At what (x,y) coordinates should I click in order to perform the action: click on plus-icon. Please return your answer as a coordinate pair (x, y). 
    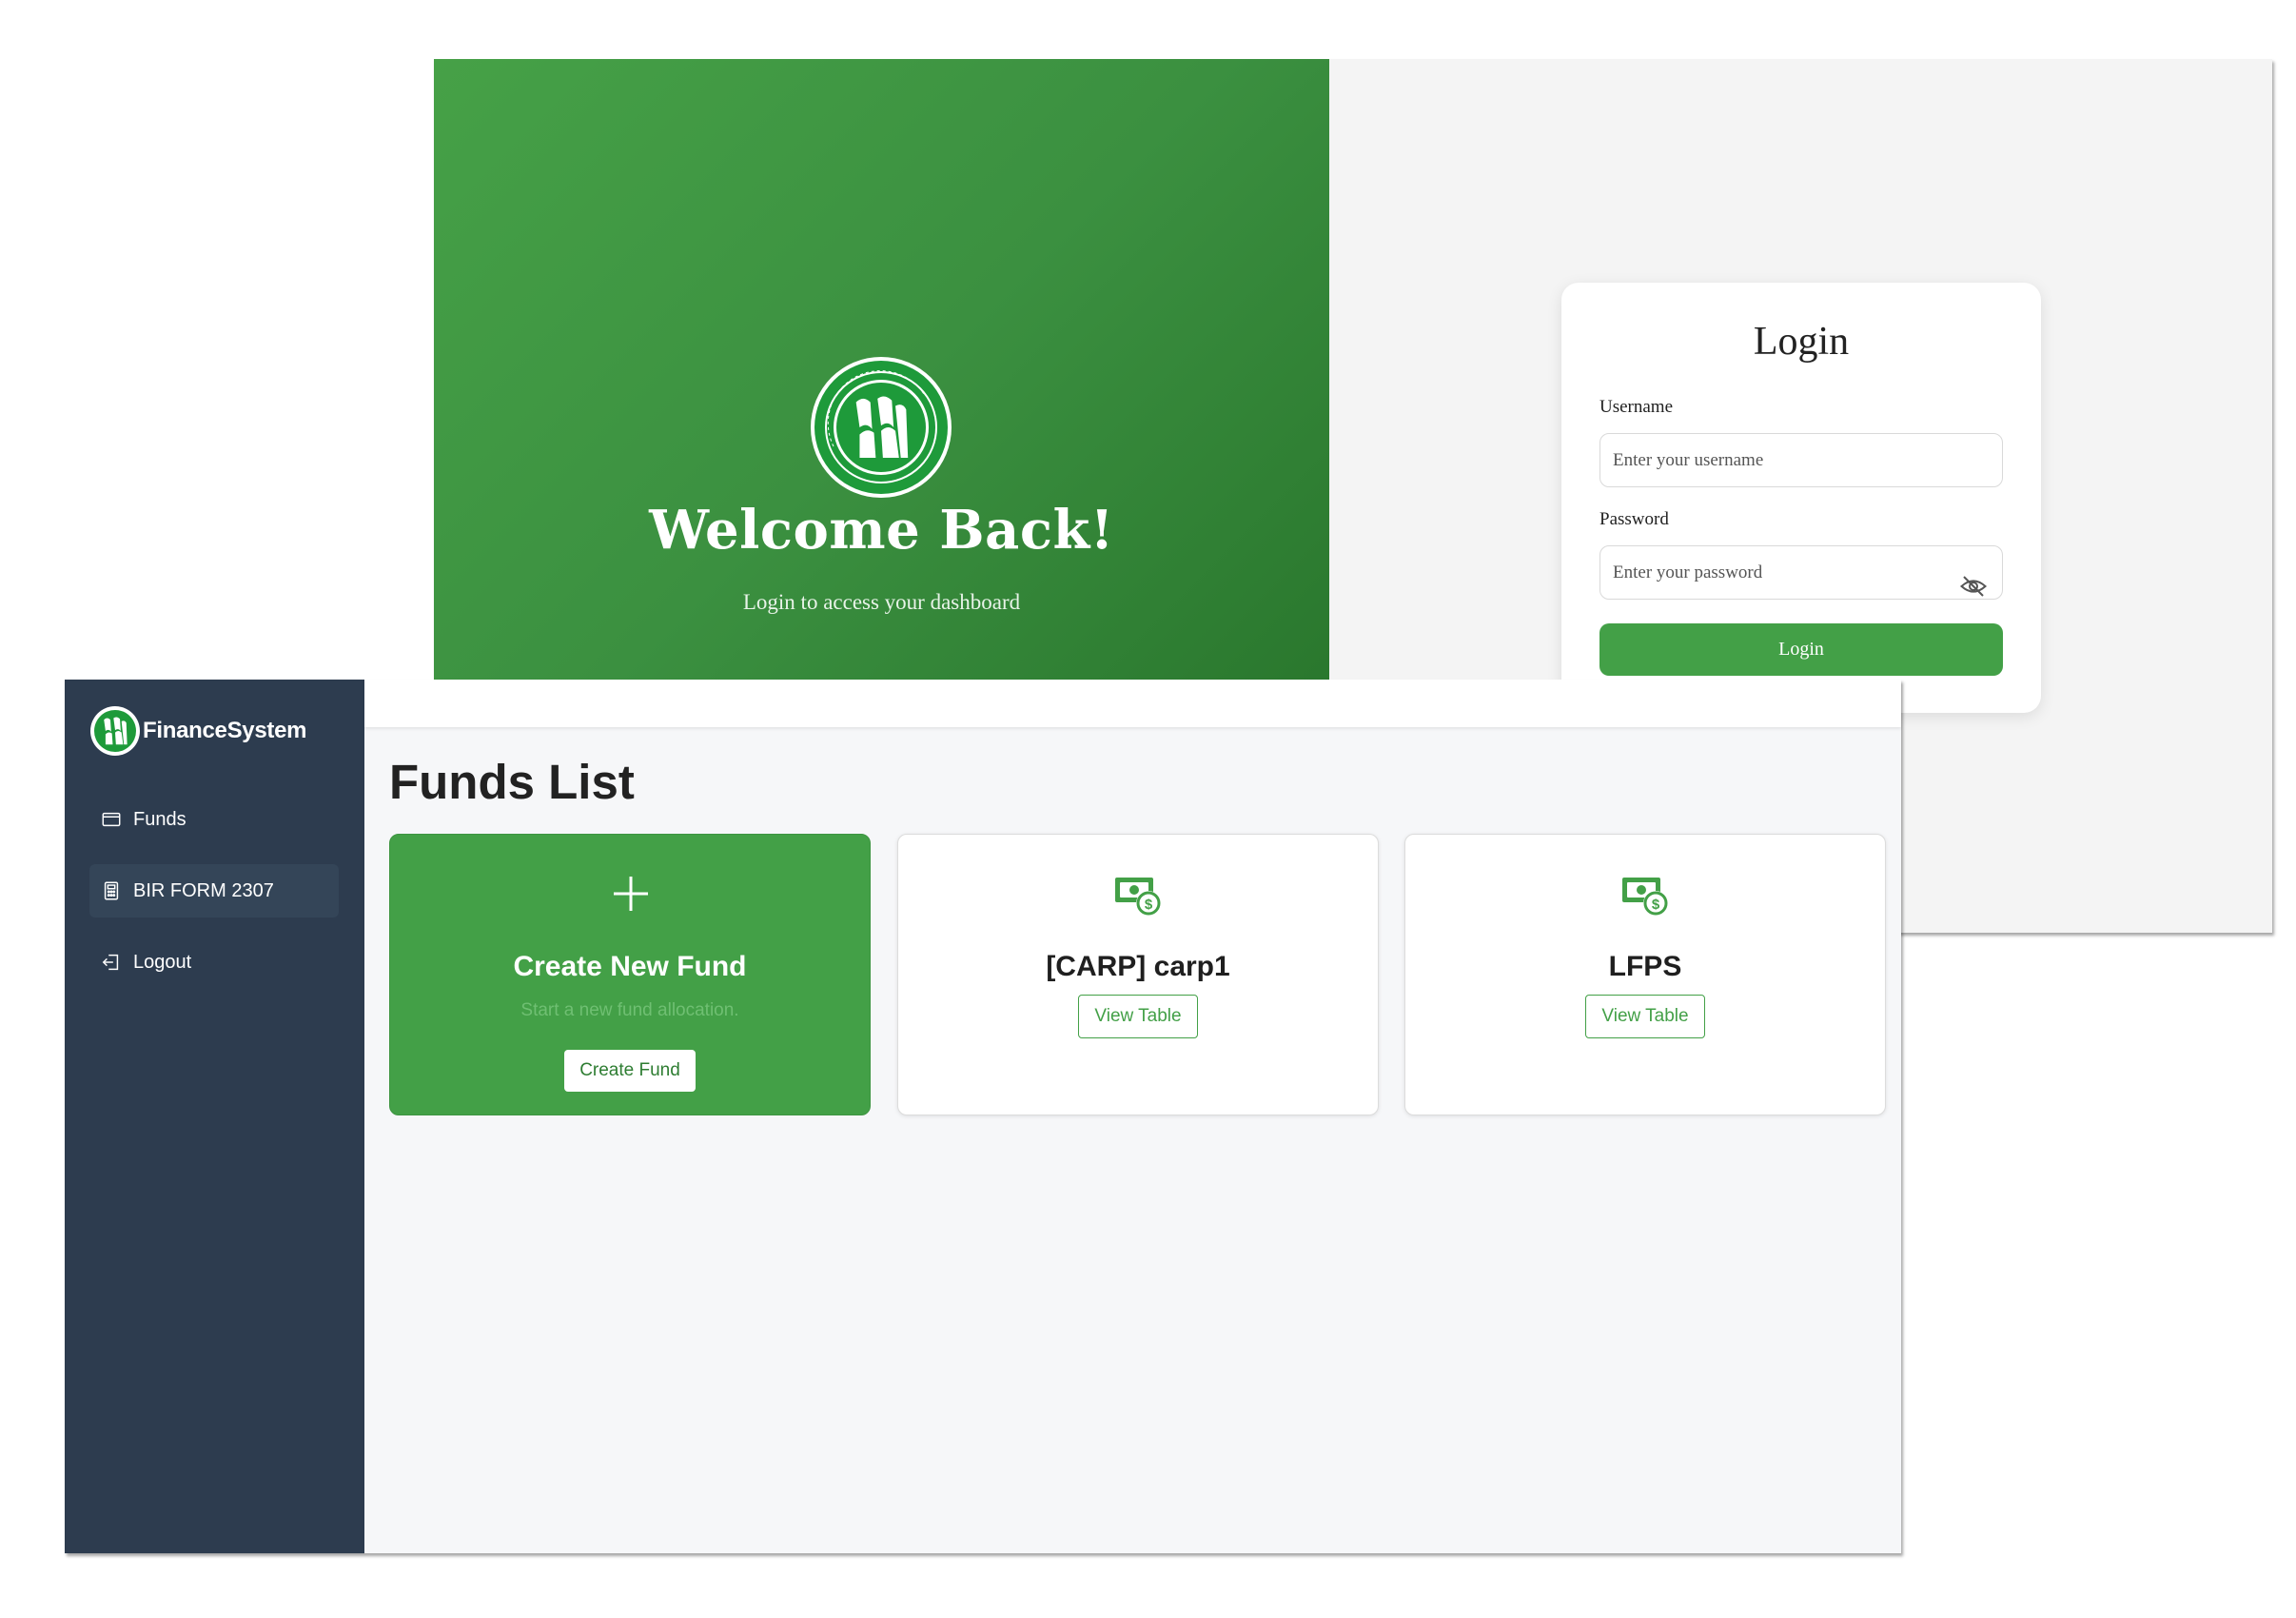
    Looking at the image, I should click on (631, 894).